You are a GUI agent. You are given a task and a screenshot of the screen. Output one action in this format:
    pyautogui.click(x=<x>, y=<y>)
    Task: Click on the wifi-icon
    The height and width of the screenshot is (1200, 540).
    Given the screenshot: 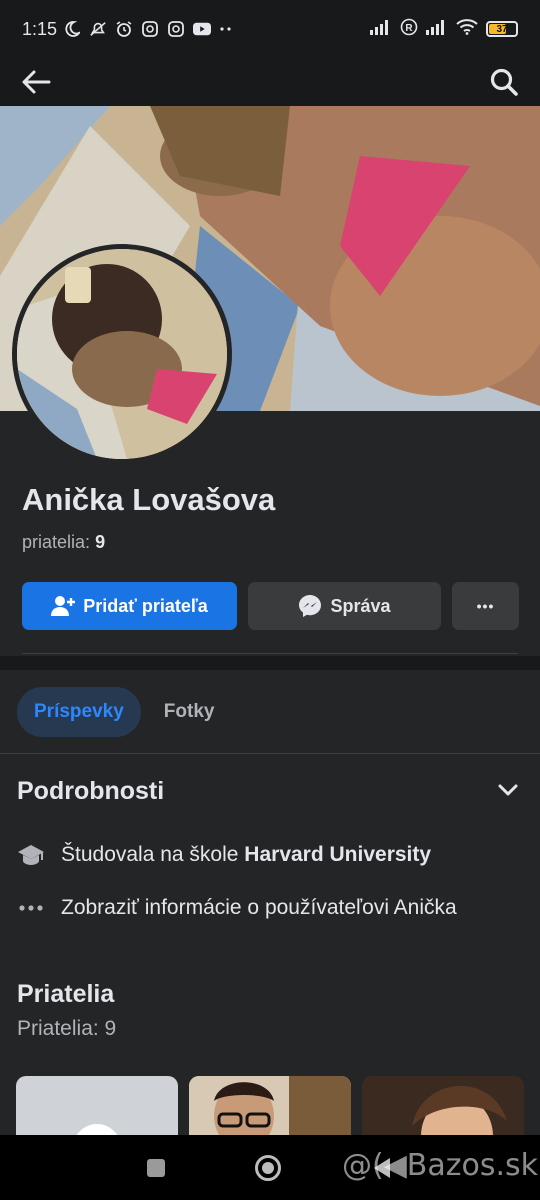 What is the action you would take?
    pyautogui.click(x=467, y=29)
    